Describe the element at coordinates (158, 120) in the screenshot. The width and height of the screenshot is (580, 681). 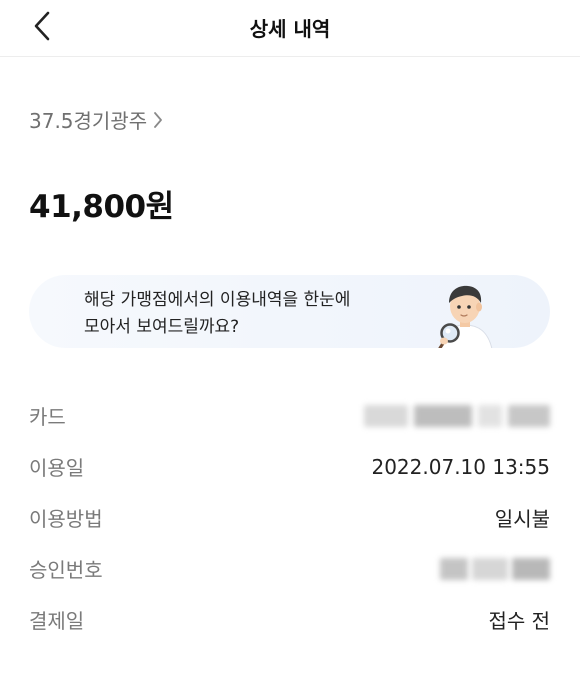
I see `chevron-right-icon` at that location.